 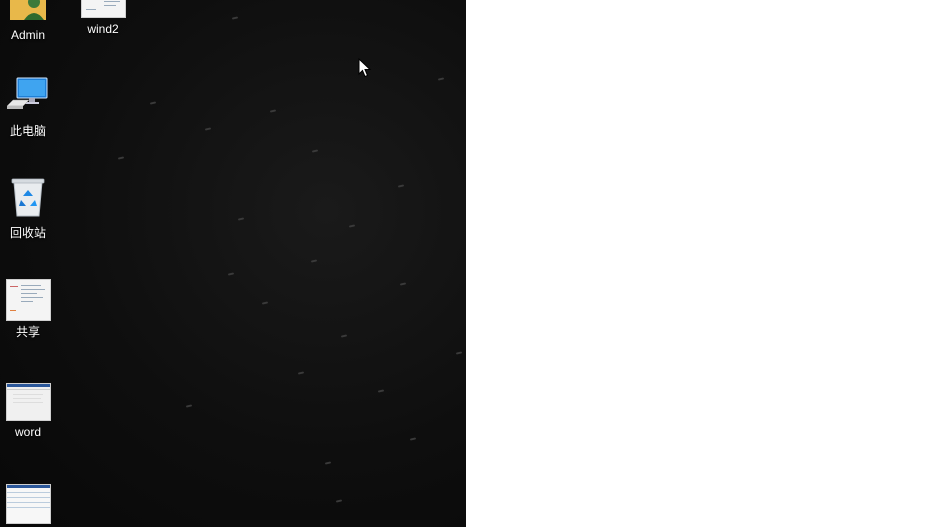 What do you see at coordinates (27, 233) in the screenshot?
I see `desktop-icon-label: 回收站` at bounding box center [27, 233].